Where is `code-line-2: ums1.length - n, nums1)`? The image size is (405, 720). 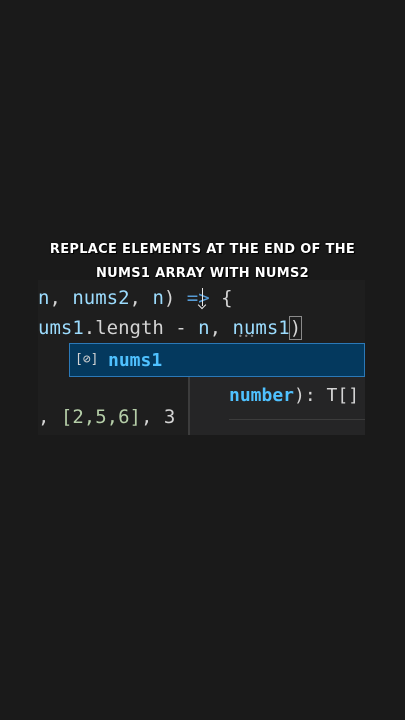
code-line-2: ums1.length - n, nums1) is located at coordinates (170, 328).